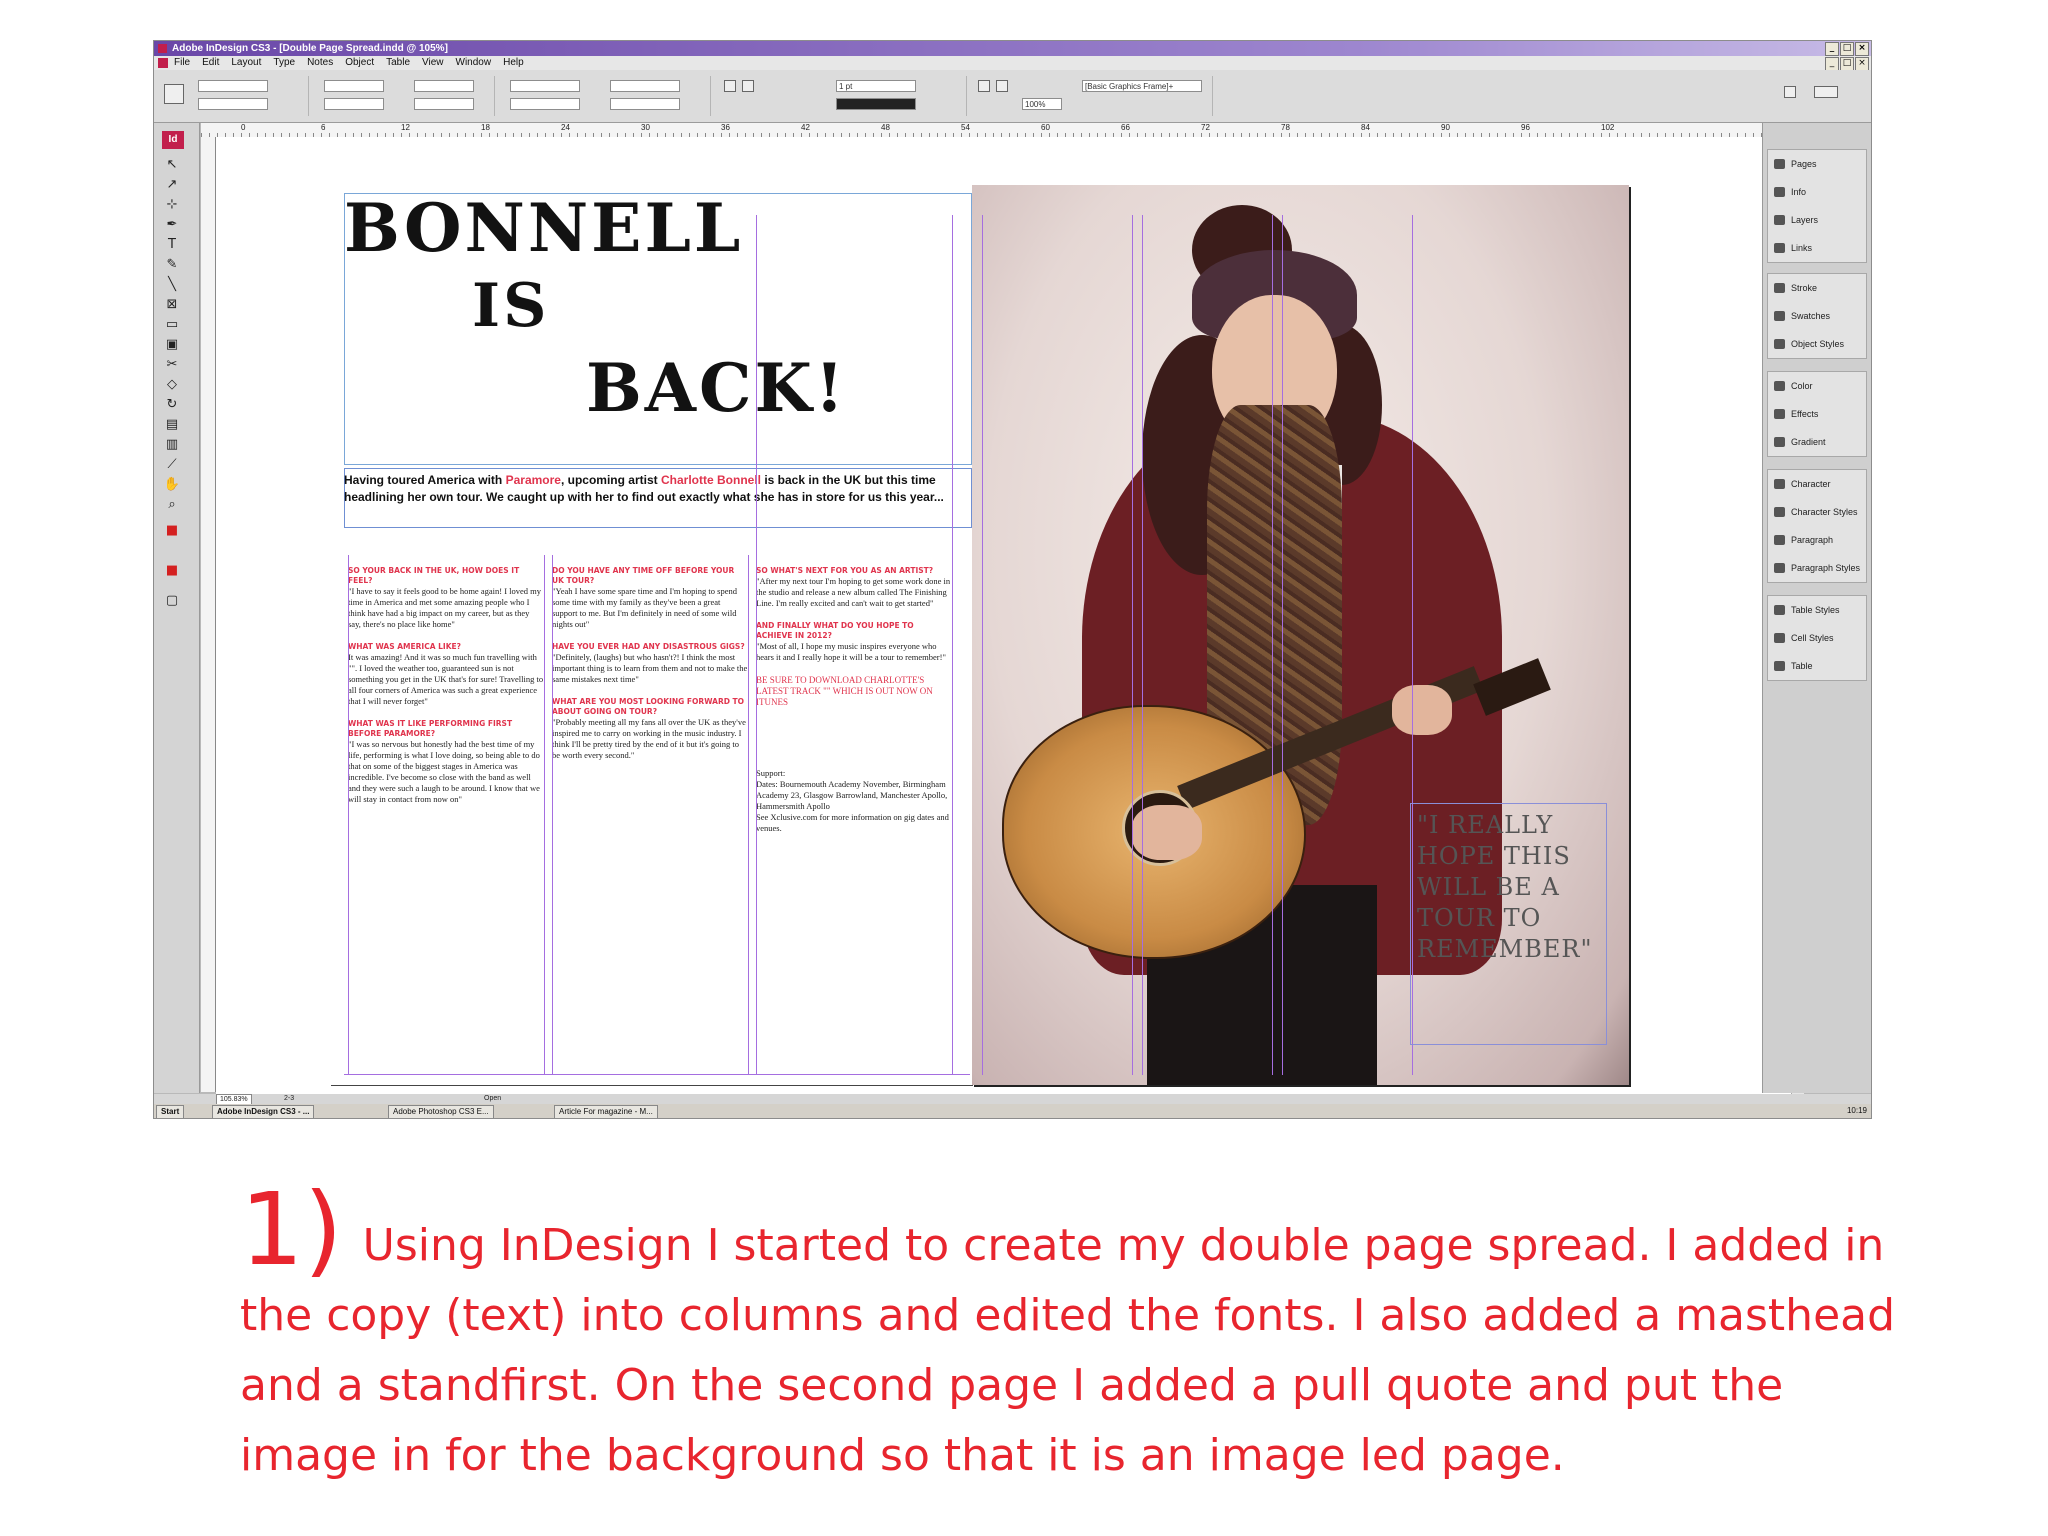 Image resolution: width=2048 pixels, height=1536 pixels. Describe the element at coordinates (984, 86) in the screenshot. I see `fit-content-icon` at that location.